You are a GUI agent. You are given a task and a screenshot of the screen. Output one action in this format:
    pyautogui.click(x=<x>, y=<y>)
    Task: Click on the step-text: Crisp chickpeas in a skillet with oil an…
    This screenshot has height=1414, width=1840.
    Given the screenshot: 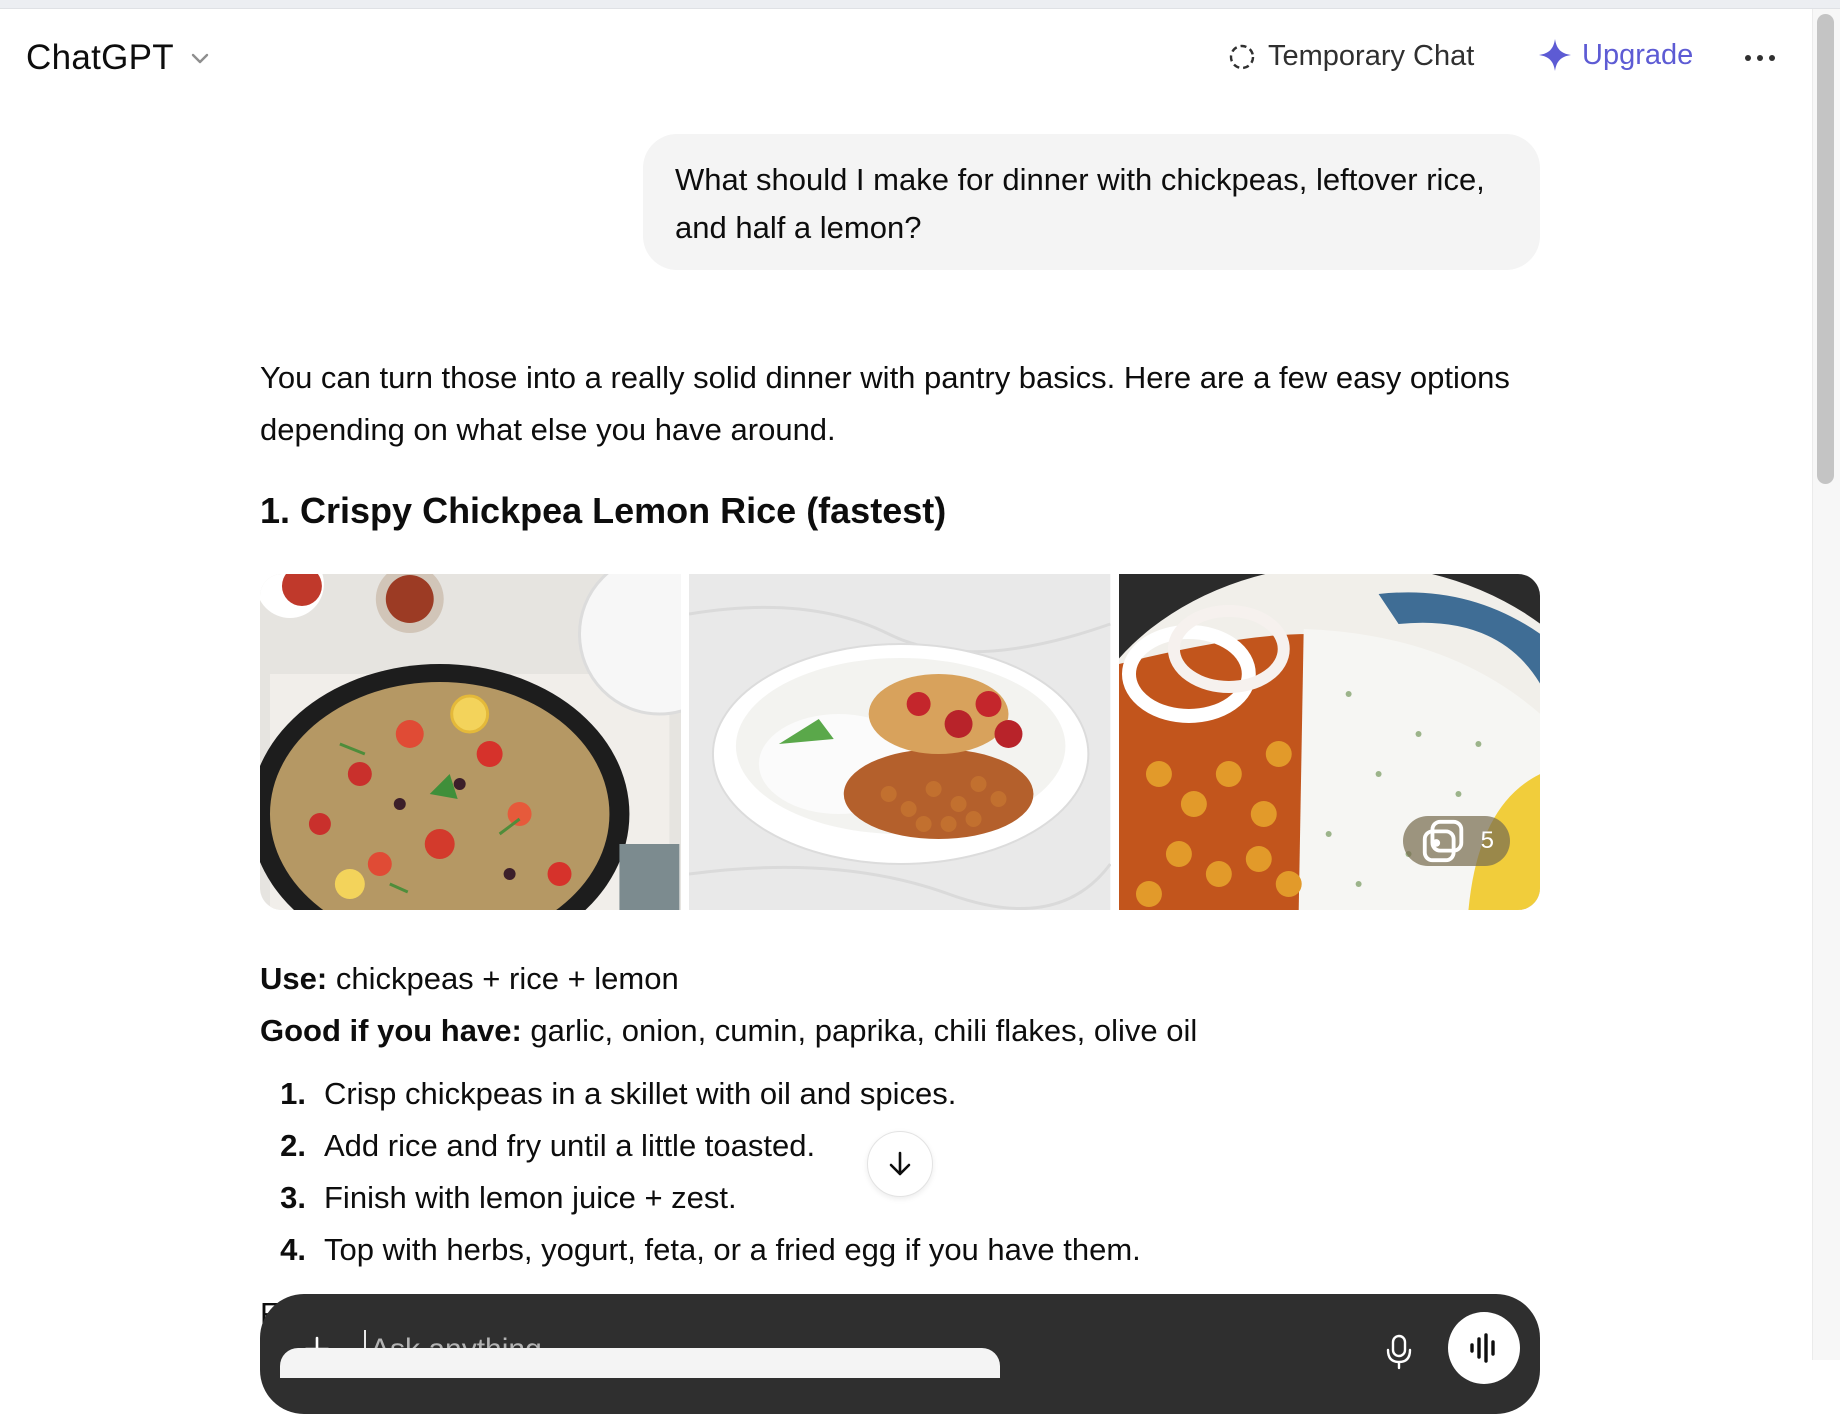 What is the action you would take?
    pyautogui.click(x=640, y=1093)
    